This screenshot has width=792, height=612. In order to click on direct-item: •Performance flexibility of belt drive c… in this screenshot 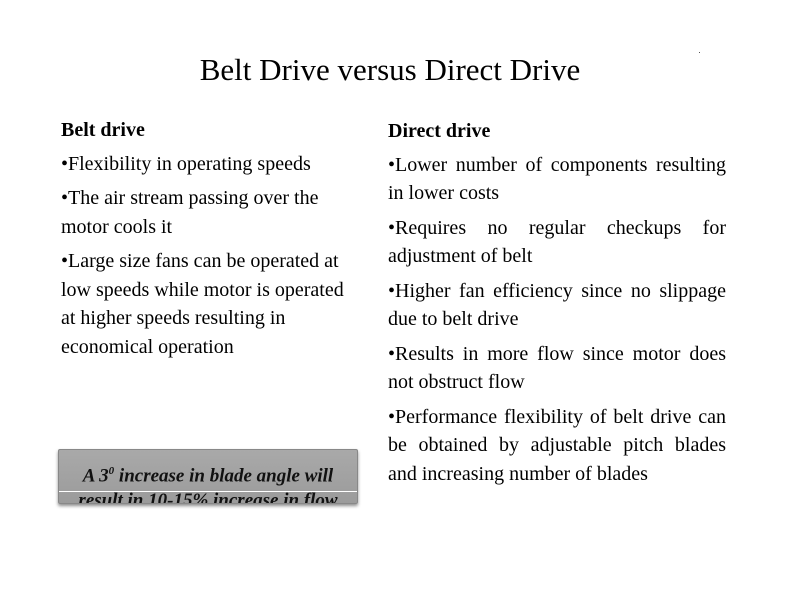, I will do `click(557, 445)`.